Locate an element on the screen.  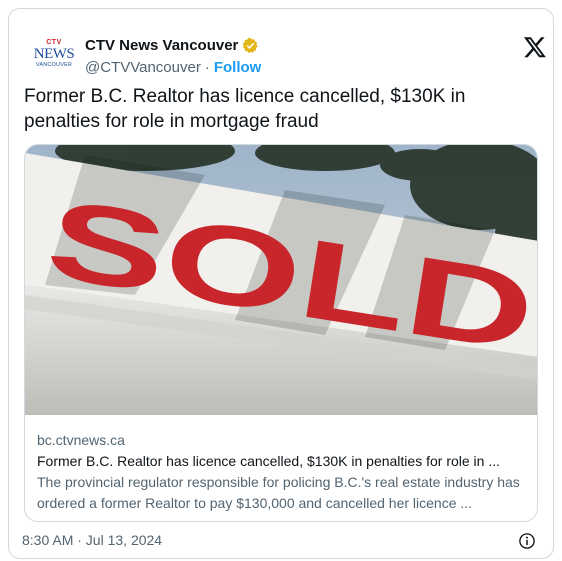
handle-row: @CTVVancouver · Follow is located at coordinates (173, 67).